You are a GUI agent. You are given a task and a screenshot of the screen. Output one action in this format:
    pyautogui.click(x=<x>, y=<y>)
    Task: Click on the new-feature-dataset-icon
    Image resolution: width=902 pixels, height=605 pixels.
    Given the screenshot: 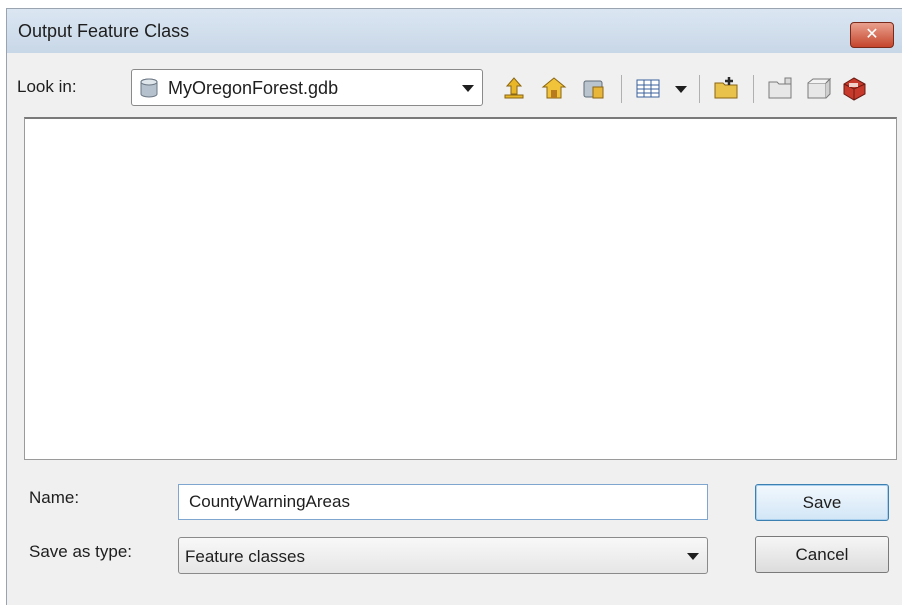 What is the action you would take?
    pyautogui.click(x=726, y=88)
    